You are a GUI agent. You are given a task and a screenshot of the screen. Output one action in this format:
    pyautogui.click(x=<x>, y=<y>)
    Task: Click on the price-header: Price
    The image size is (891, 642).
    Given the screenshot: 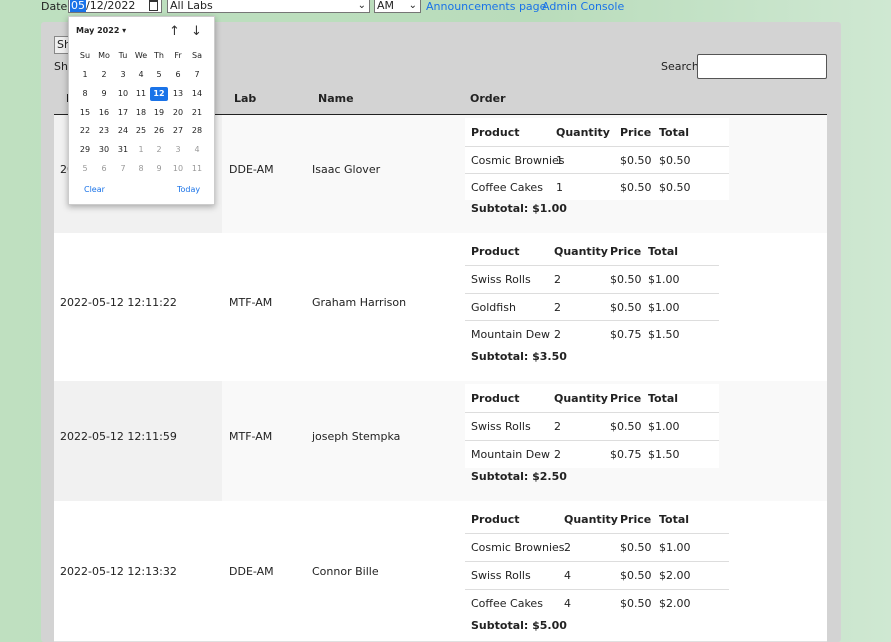 What is the action you would take?
    pyautogui.click(x=636, y=132)
    